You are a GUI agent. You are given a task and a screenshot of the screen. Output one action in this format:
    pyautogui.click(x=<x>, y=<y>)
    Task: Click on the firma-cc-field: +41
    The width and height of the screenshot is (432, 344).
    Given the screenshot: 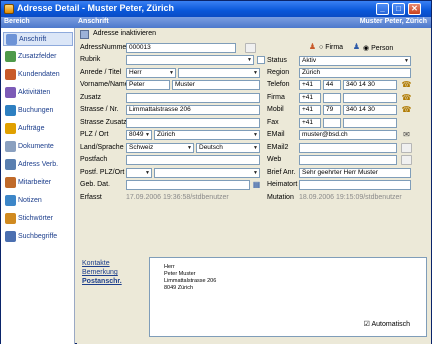 What is the action you would take?
    pyautogui.click(x=310, y=98)
    